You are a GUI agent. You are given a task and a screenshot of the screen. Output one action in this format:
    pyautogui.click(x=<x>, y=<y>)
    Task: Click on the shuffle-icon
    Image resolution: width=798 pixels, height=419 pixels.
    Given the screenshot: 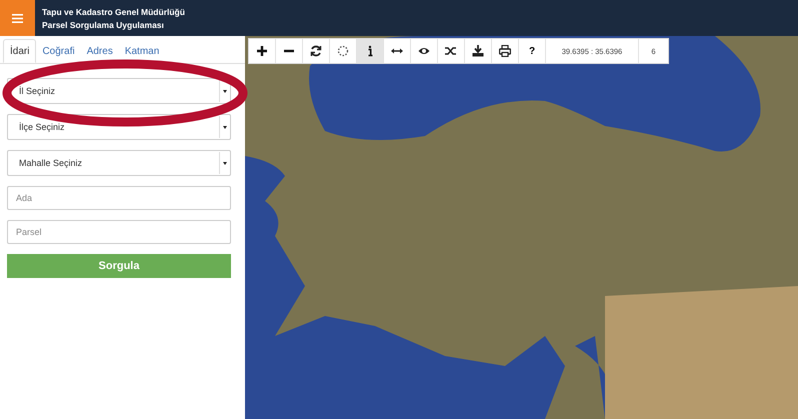 What is the action you would take?
    pyautogui.click(x=451, y=51)
    